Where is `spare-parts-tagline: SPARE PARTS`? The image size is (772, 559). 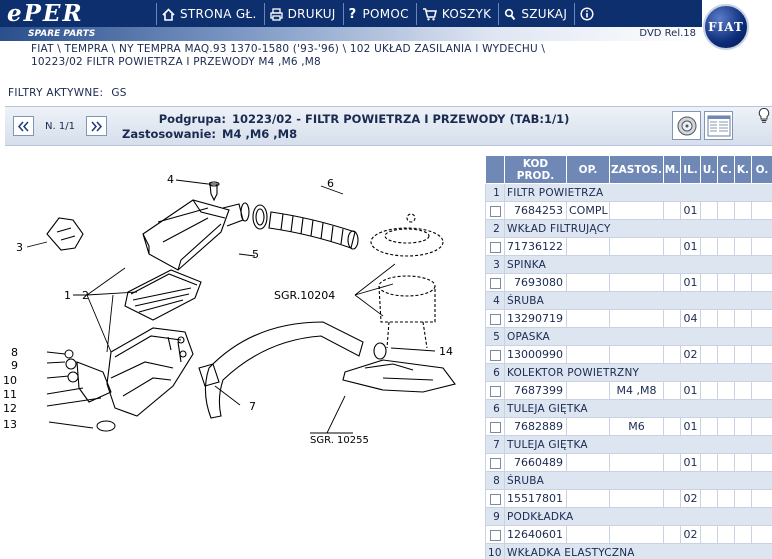
spare-parts-tagline: SPARE PARTS is located at coordinates (62, 34).